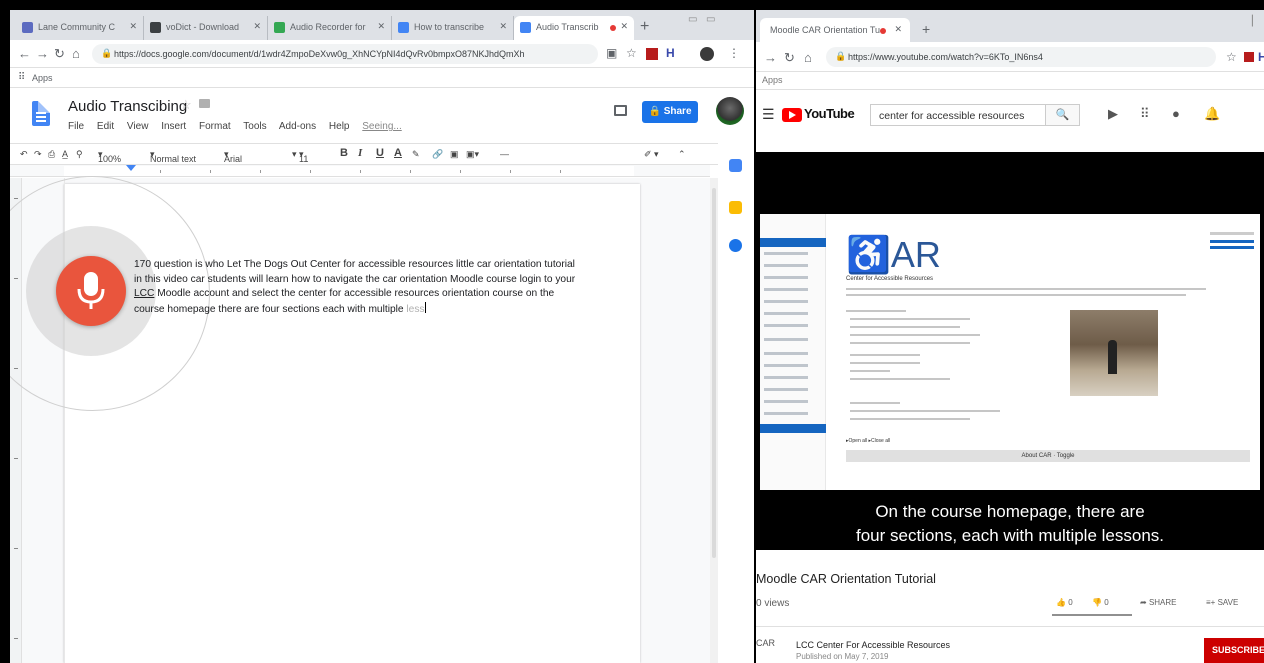 The height and width of the screenshot is (663, 1264). I want to click on channel-name: LCC Center For Accessible Resources, so click(873, 645).